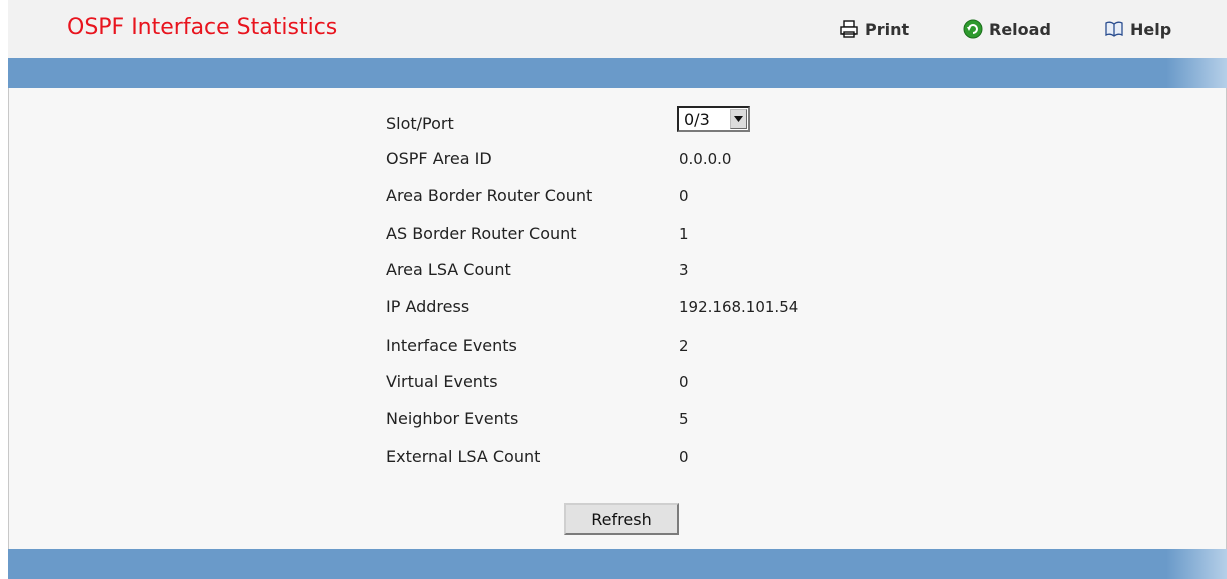 The height and width of the screenshot is (579, 1227). Describe the element at coordinates (617, 73) in the screenshot. I see `top-divider-bar` at that location.